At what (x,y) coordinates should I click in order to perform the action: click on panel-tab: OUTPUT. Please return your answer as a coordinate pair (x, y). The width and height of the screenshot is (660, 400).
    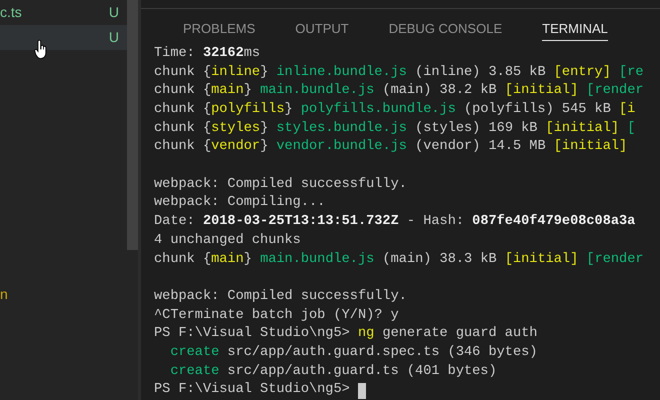
    Looking at the image, I should click on (322, 25).